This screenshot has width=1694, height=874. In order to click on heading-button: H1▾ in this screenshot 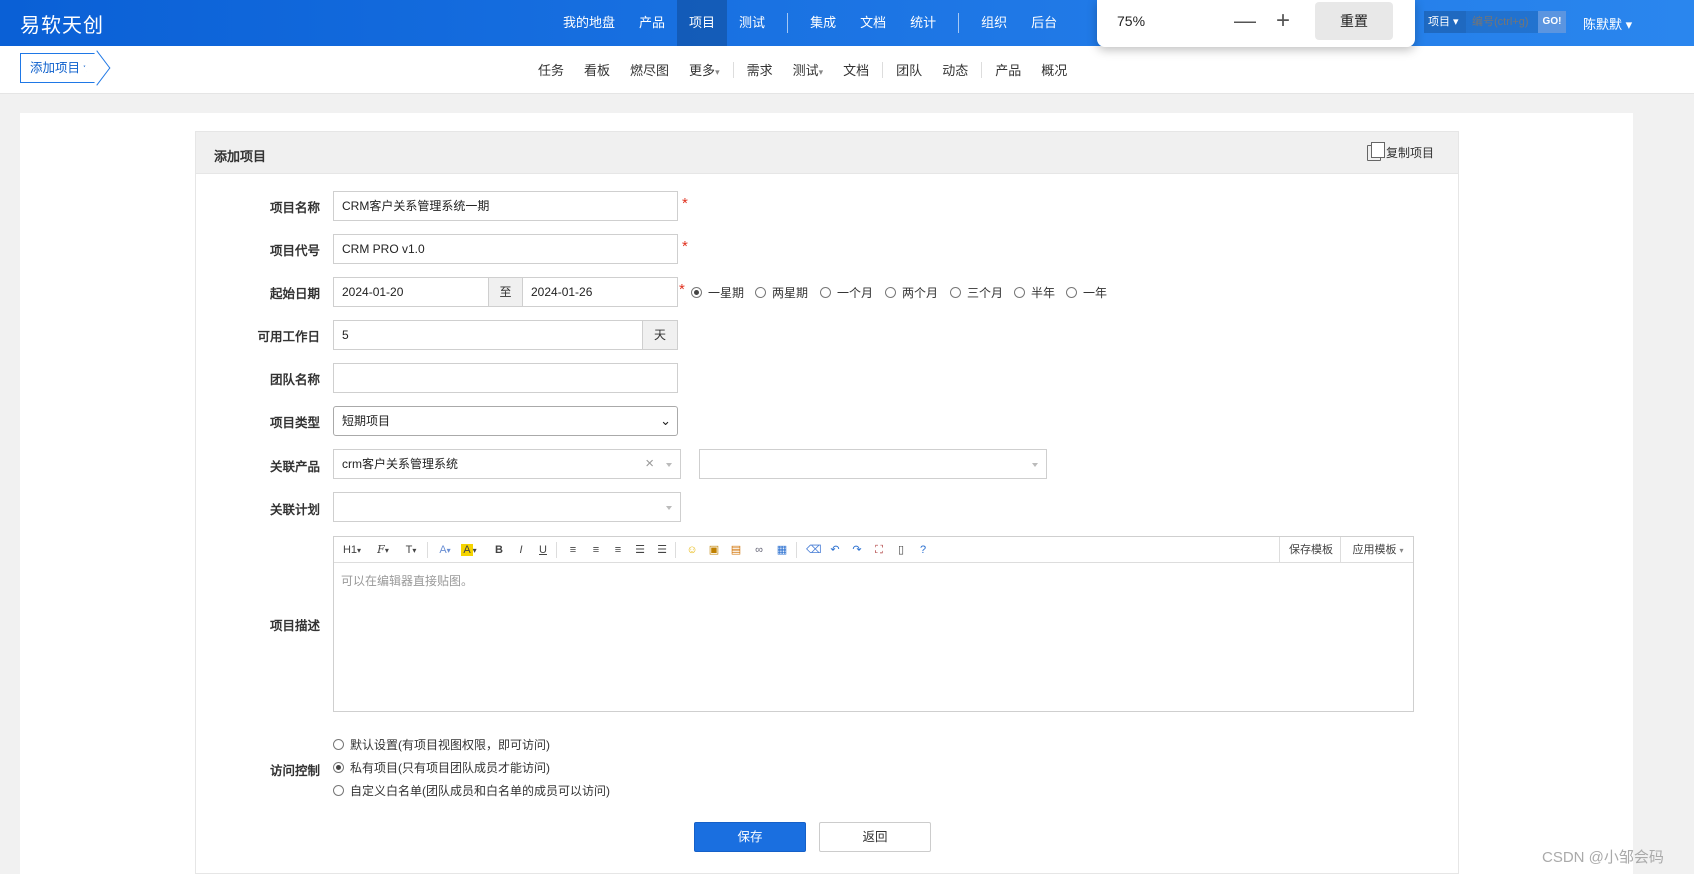, I will do `click(352, 550)`.